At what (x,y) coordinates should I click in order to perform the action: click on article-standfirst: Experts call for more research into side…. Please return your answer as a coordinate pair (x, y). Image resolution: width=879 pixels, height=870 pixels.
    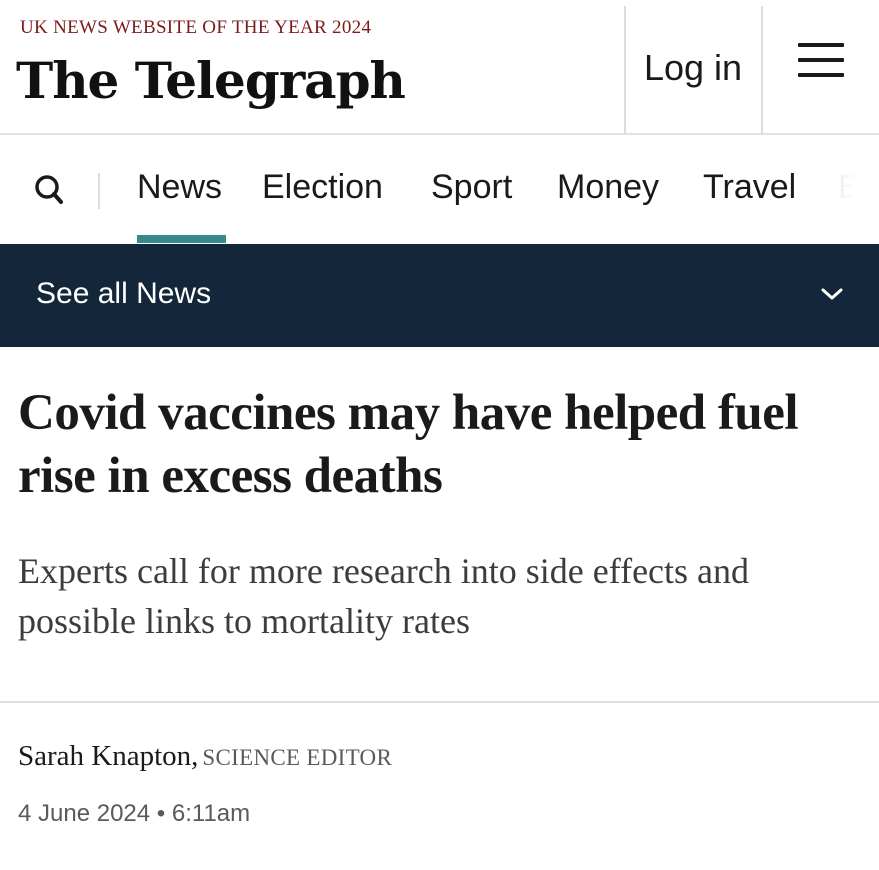
    Looking at the image, I should click on (384, 596).